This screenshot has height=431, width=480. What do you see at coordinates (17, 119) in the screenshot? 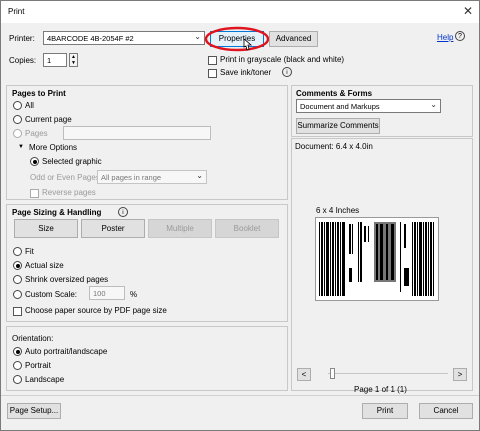
I see `current-page-radio` at bounding box center [17, 119].